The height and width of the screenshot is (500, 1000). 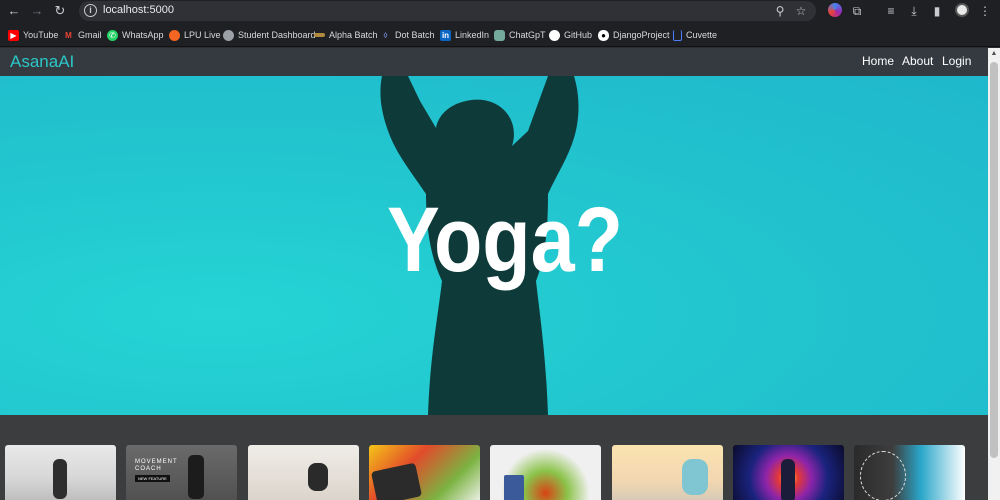 I want to click on alpha-batch-icon, so click(x=319, y=35).